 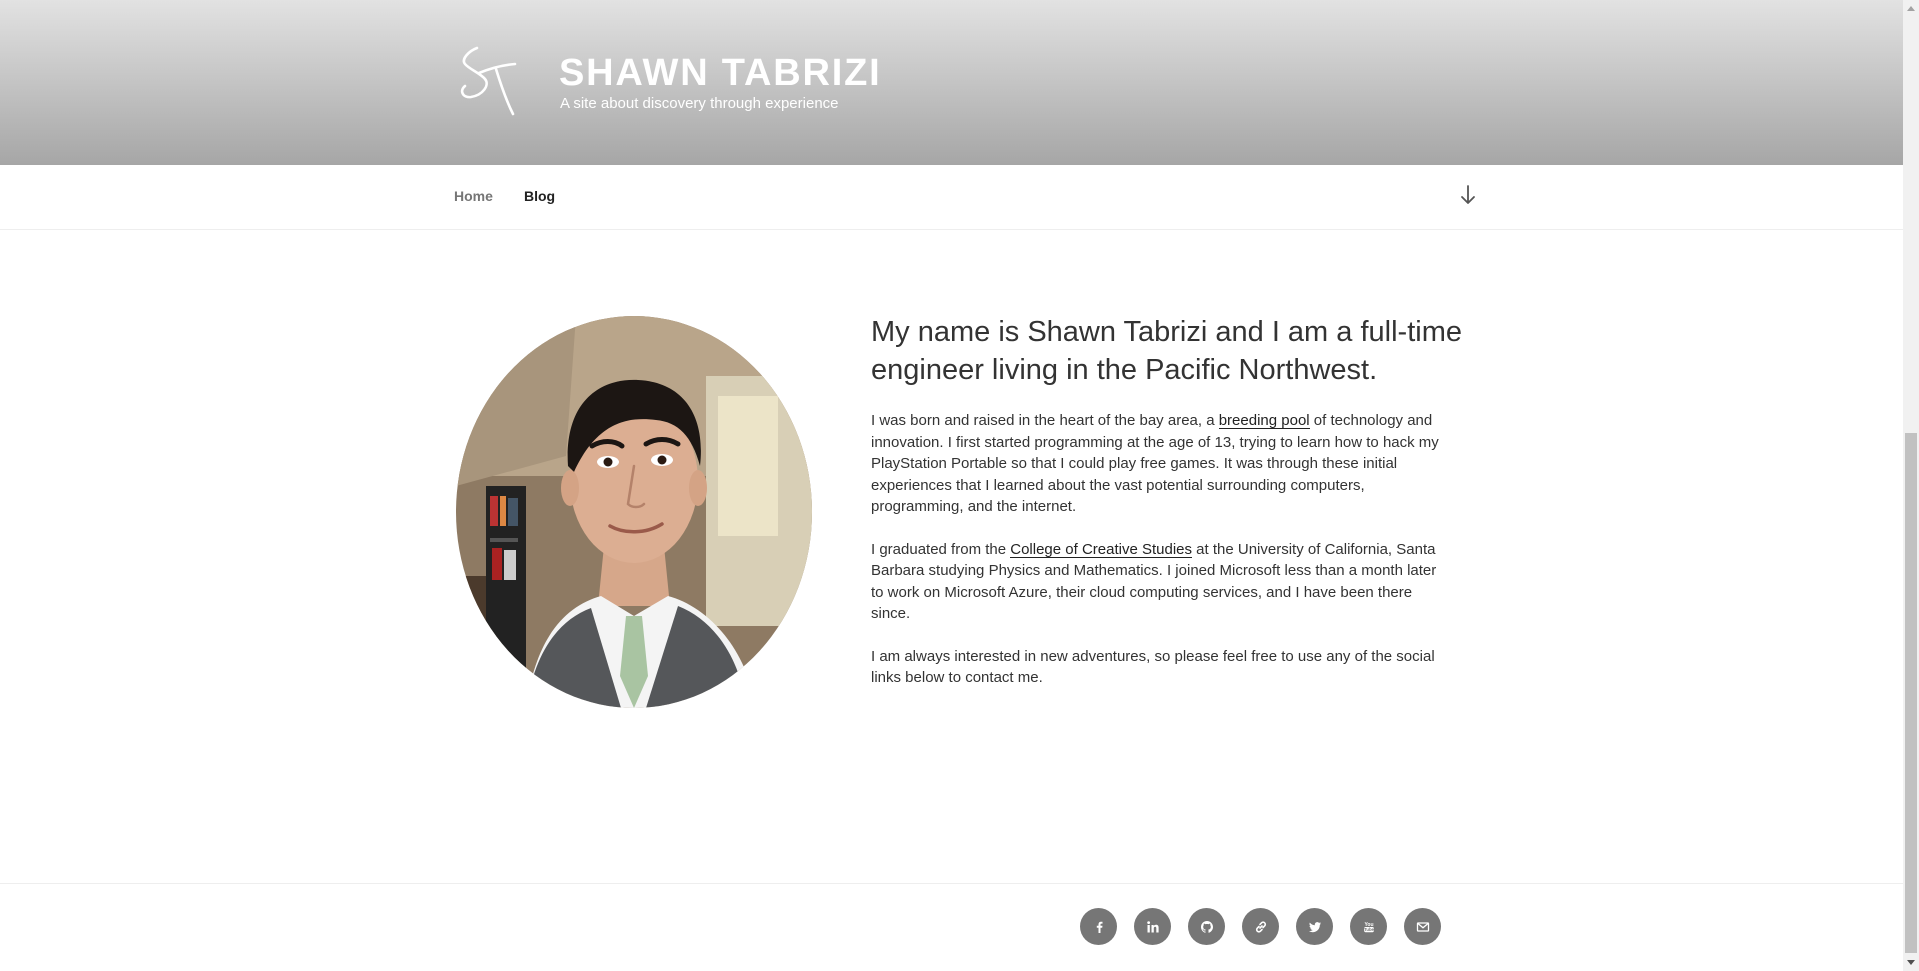 I want to click on email-icon, so click(x=1422, y=926).